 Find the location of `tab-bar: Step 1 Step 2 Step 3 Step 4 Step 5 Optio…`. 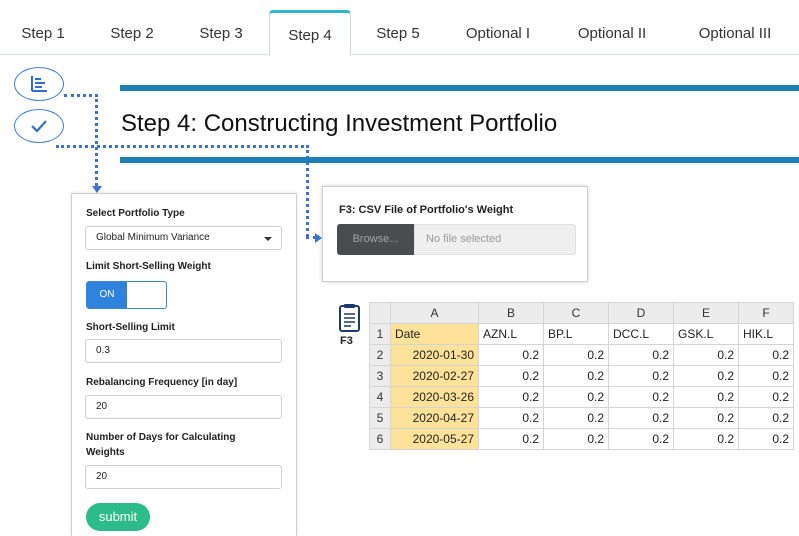

tab-bar: Step 1 Step 2 Step 3 Step 4 Step 5 Optio… is located at coordinates (399, 28).